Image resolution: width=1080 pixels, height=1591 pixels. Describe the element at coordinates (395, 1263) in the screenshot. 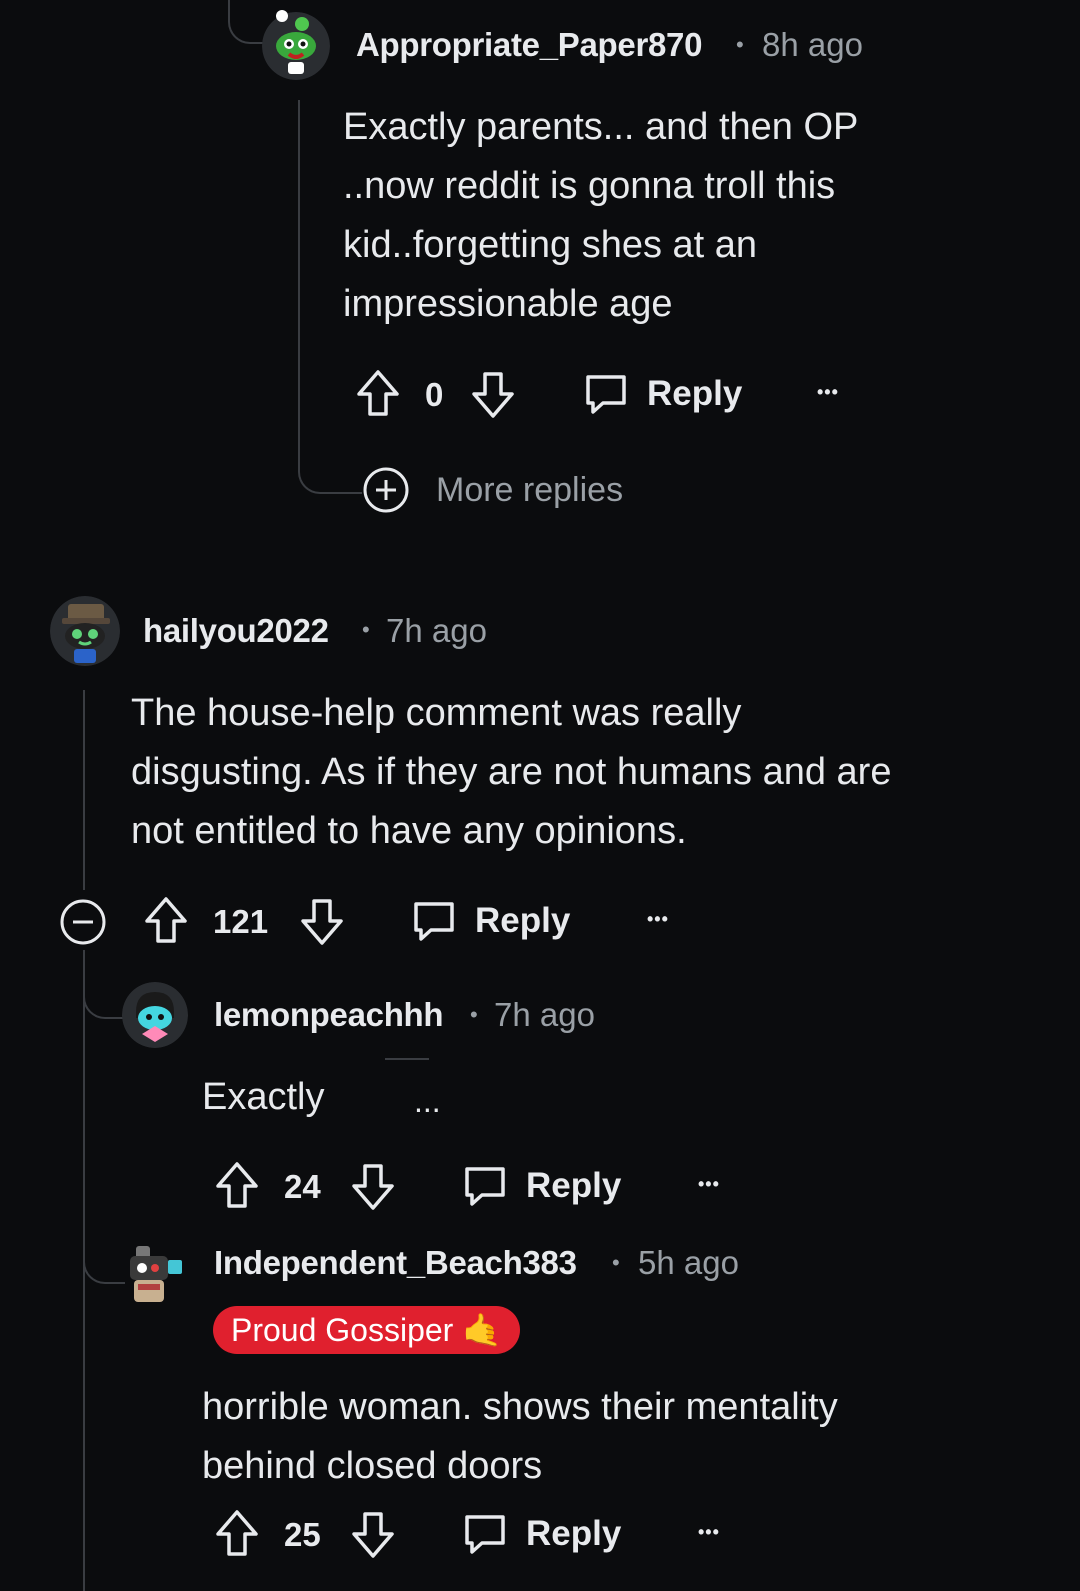

I see `comment-username: Independent_Beach383` at that location.